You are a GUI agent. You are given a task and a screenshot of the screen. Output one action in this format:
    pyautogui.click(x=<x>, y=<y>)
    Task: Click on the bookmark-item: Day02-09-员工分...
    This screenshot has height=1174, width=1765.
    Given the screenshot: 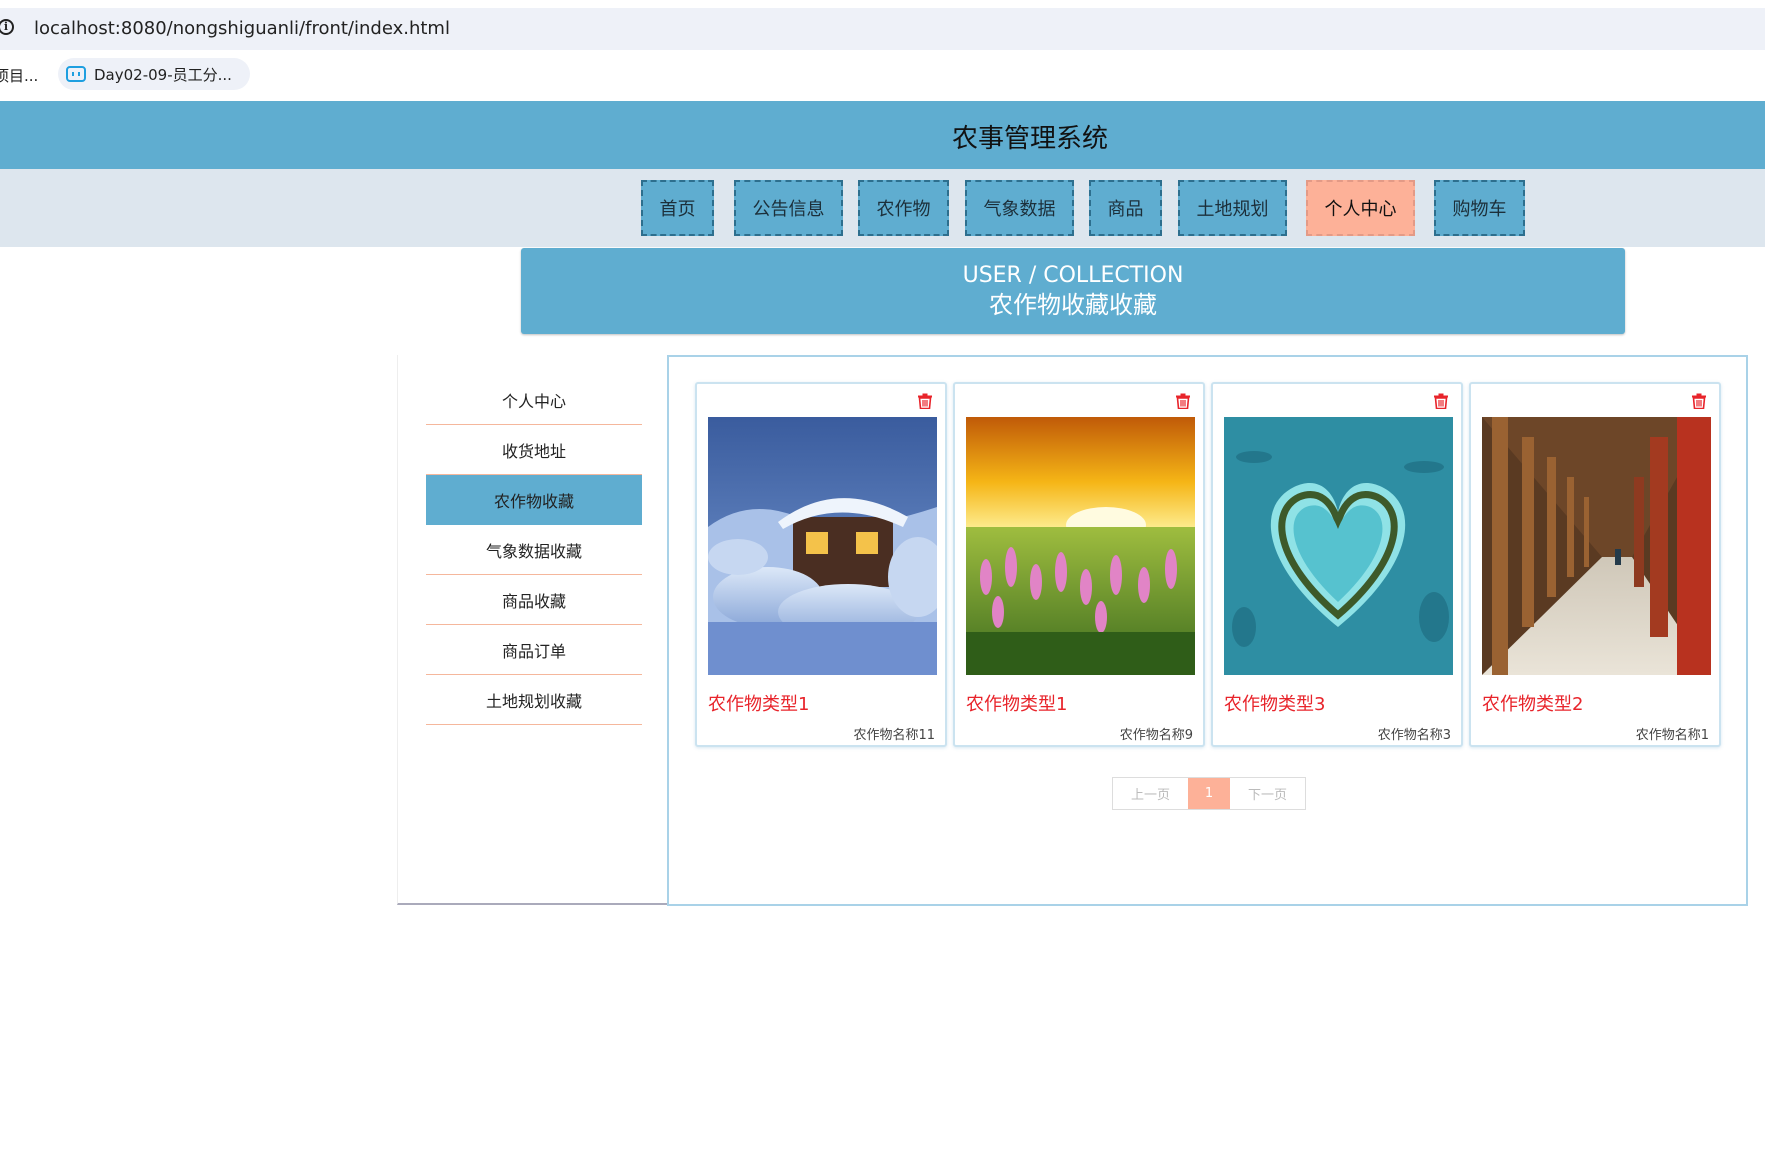 What is the action you would take?
    pyautogui.click(x=154, y=74)
    